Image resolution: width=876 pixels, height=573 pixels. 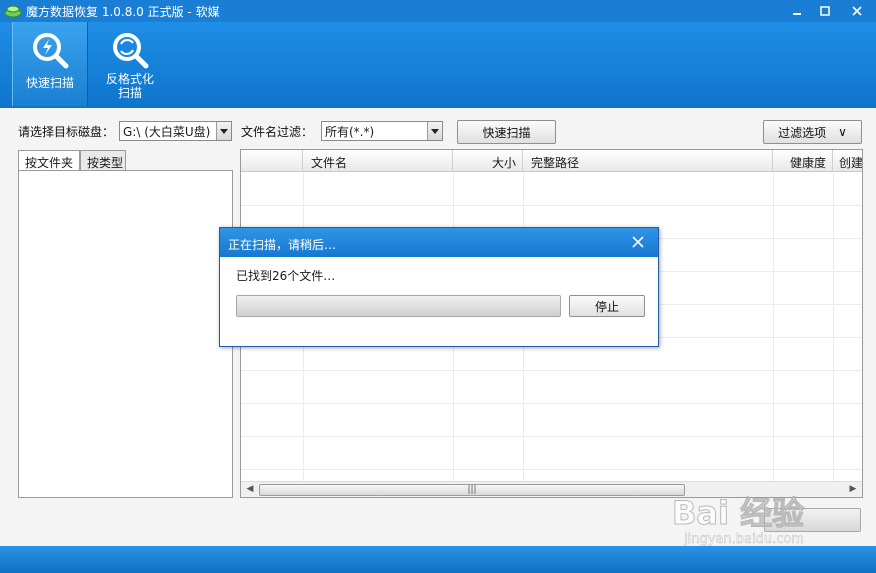 What do you see at coordinates (277, 132) in the screenshot?
I see `filter-label: 文件名过滤：` at bounding box center [277, 132].